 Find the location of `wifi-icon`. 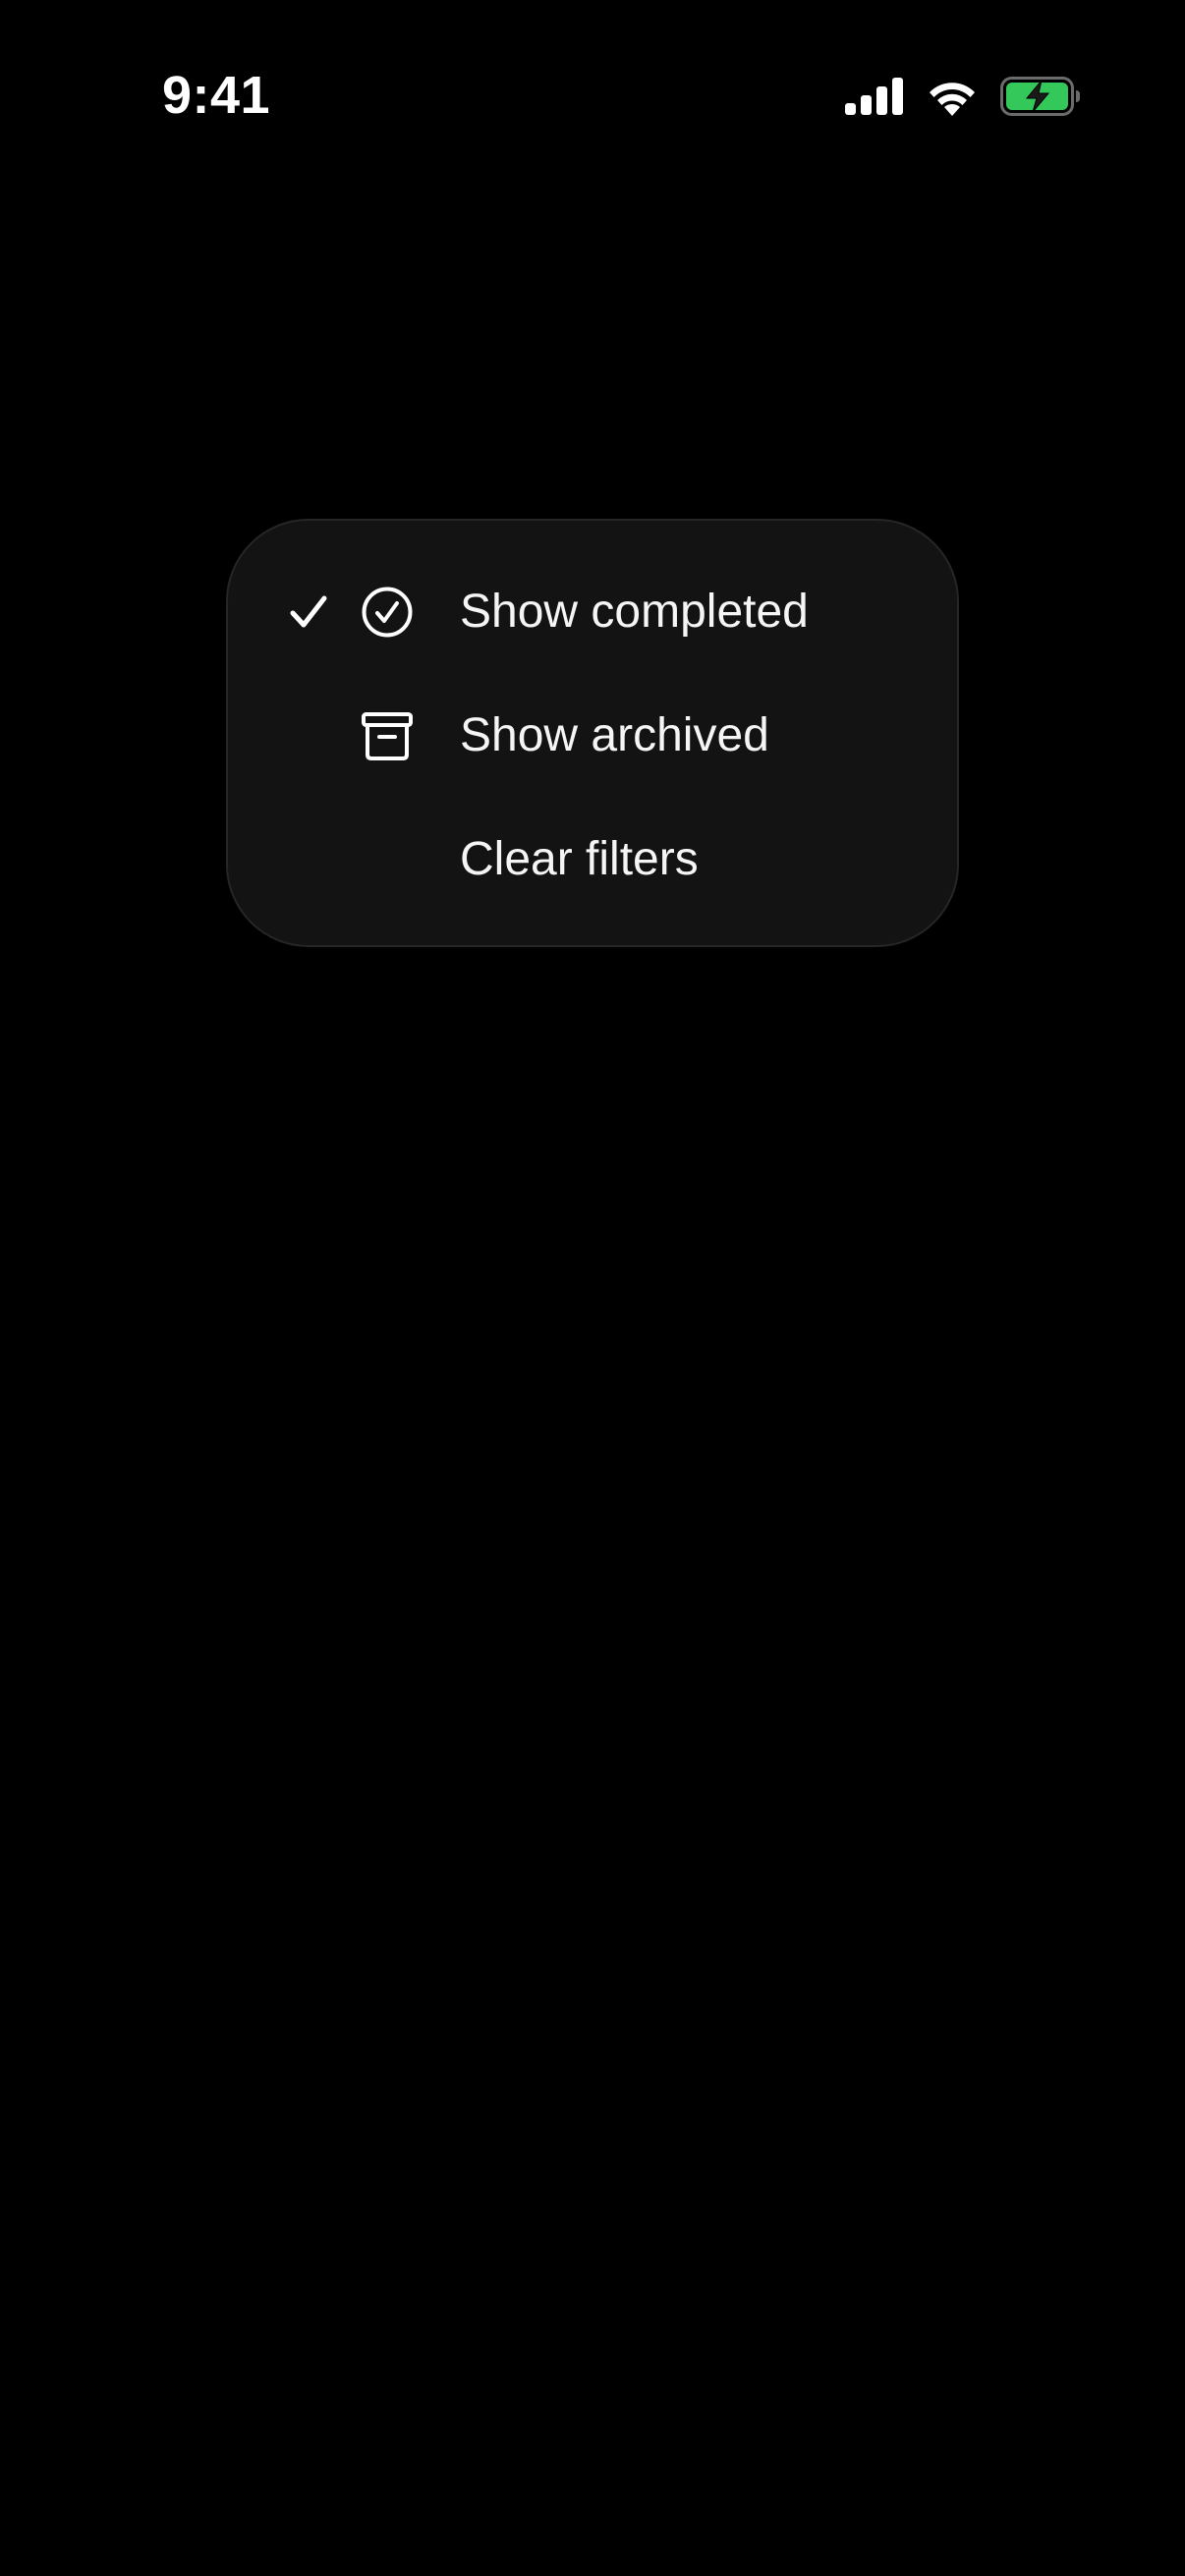

wifi-icon is located at coordinates (953, 99).